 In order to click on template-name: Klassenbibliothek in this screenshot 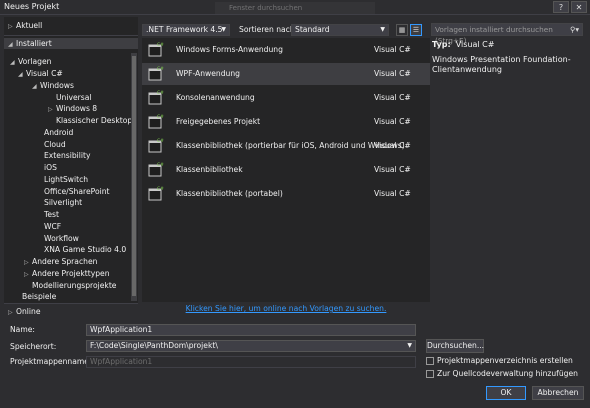, I will do `click(209, 169)`.